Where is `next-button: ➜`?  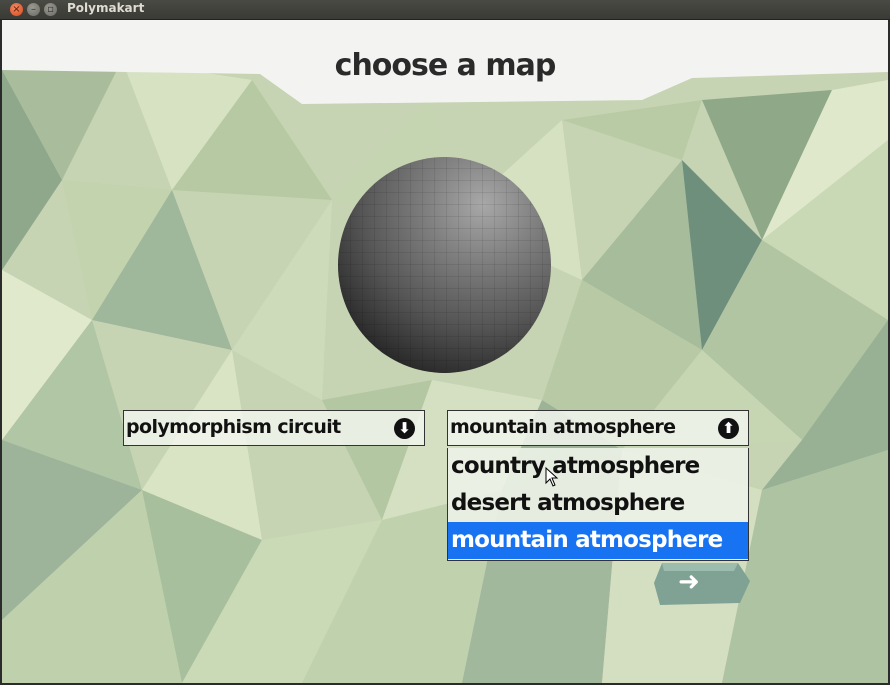
next-button: ➜ is located at coordinates (702, 584).